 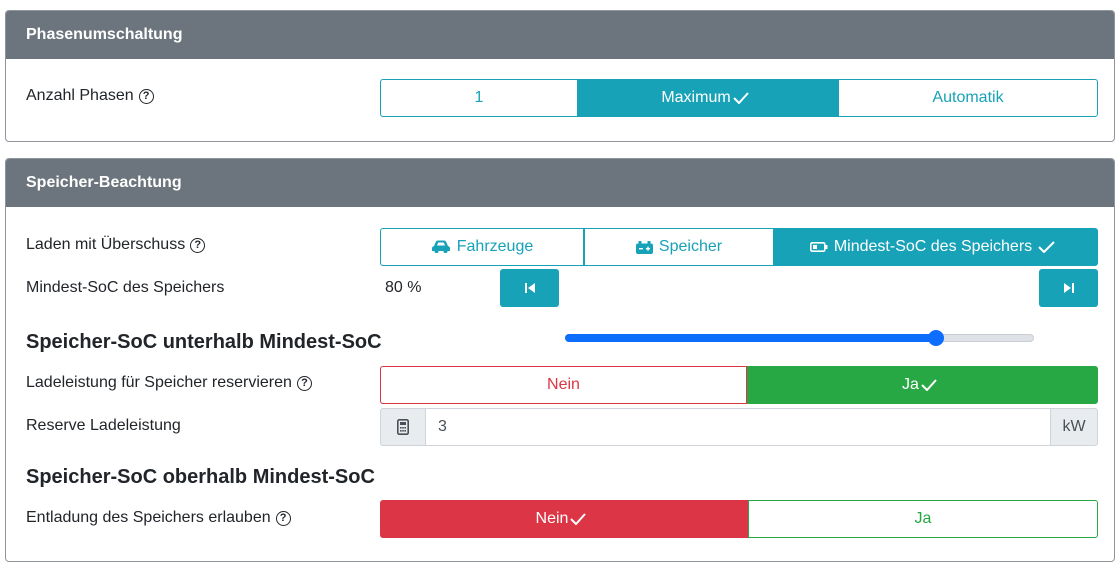 What do you see at coordinates (200, 477) in the screenshot?
I see `above-min-soc-title: Speicher-SoC oberhalb Mindest-SoC` at bounding box center [200, 477].